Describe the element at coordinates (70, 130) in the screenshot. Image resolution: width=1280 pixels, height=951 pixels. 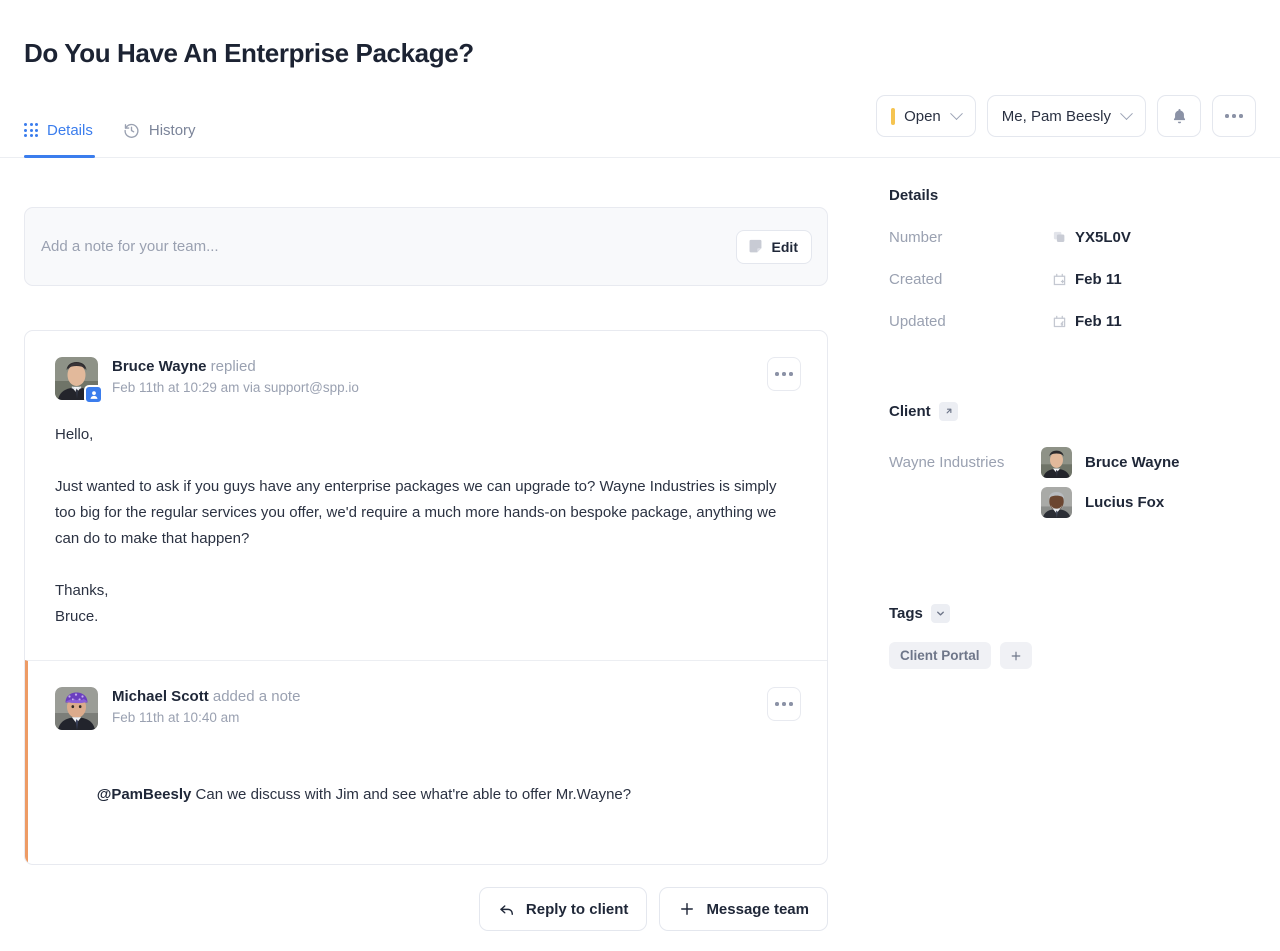
I see `tab-details-label: Details` at that location.